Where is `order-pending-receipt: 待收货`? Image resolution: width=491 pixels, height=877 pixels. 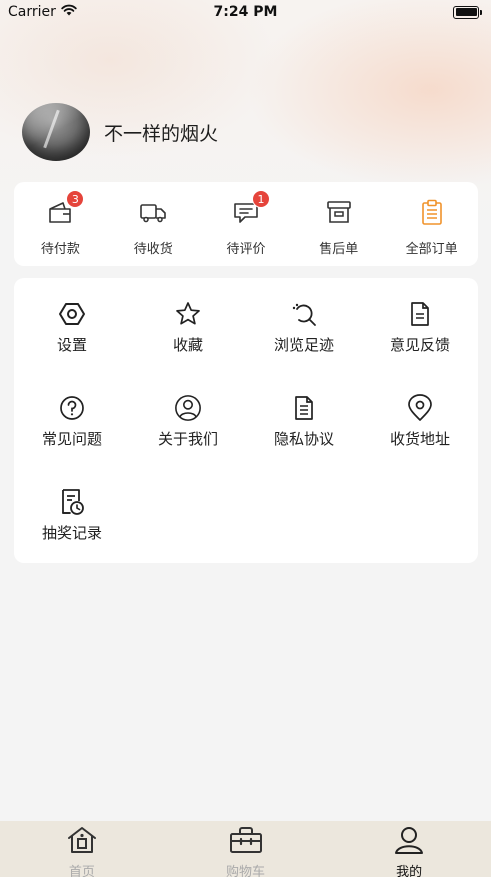 order-pending-receipt: 待收货 is located at coordinates (153, 224).